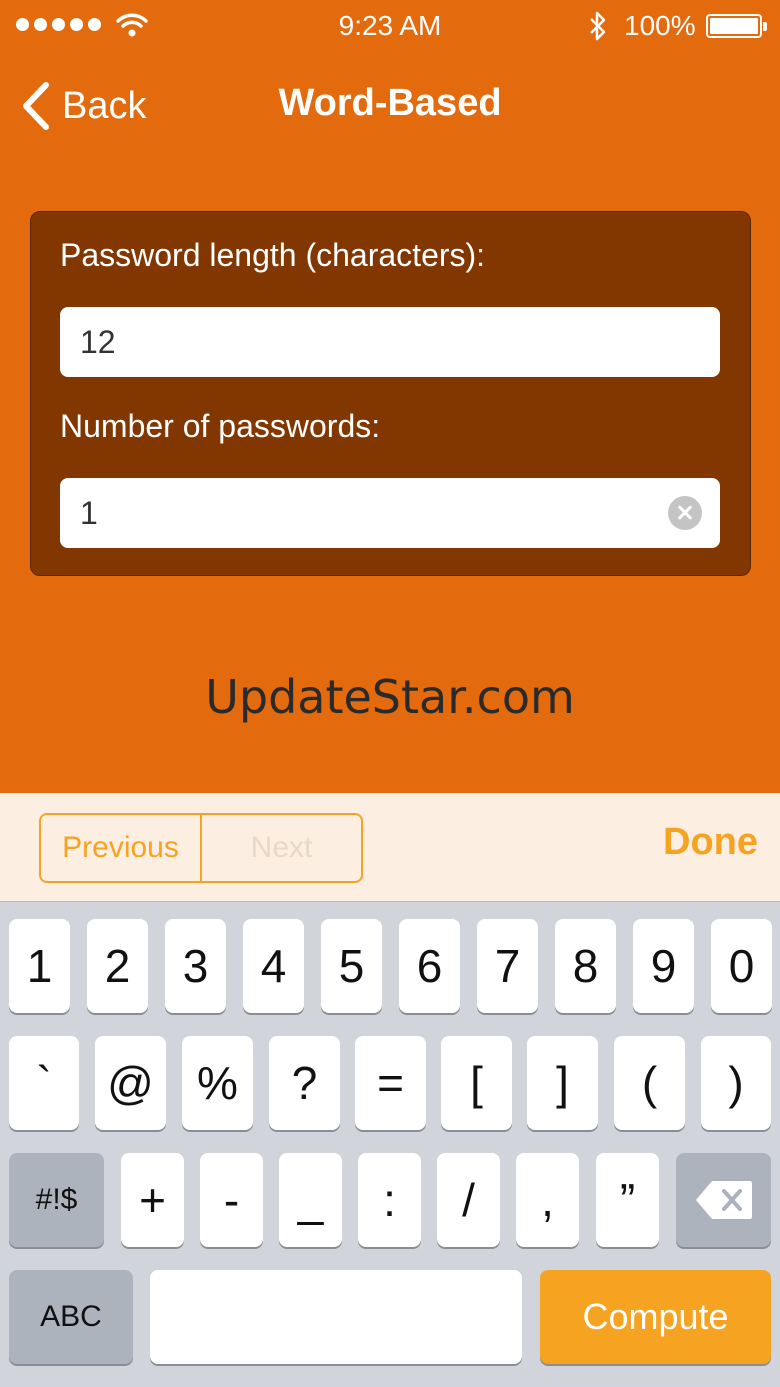  What do you see at coordinates (476, 1083) in the screenshot?
I see `key-left-bracket: [` at bounding box center [476, 1083].